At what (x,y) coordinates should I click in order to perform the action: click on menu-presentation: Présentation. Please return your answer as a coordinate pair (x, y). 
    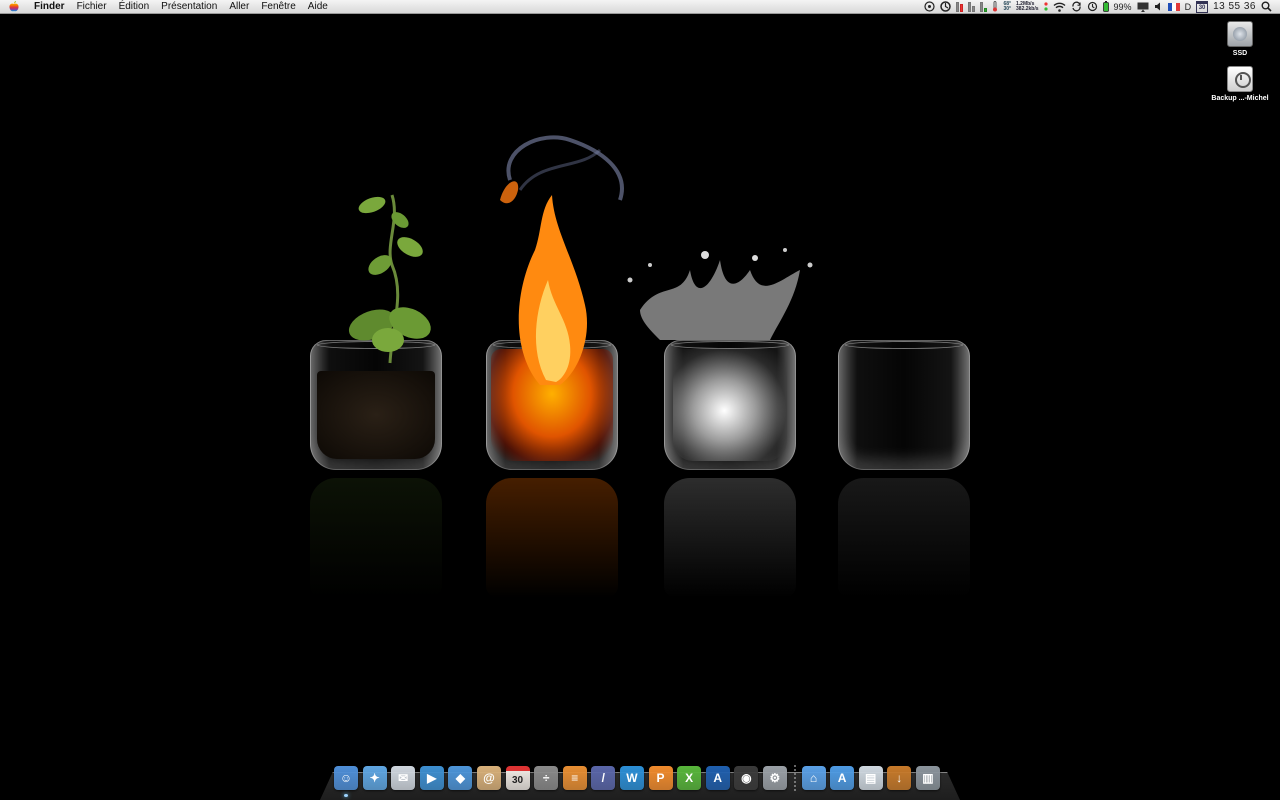
    Looking at the image, I should click on (189, 7).